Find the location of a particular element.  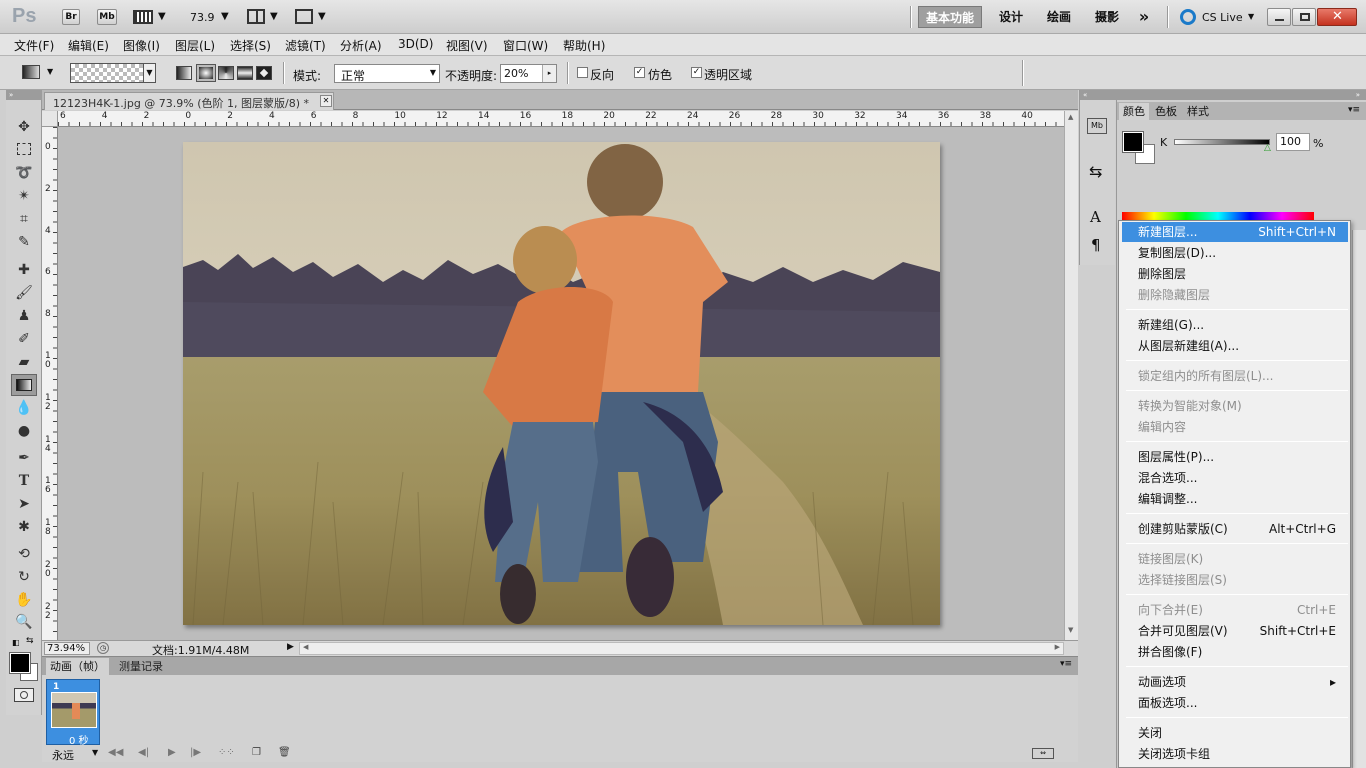

k-channel-input: 100 is located at coordinates (1293, 142).